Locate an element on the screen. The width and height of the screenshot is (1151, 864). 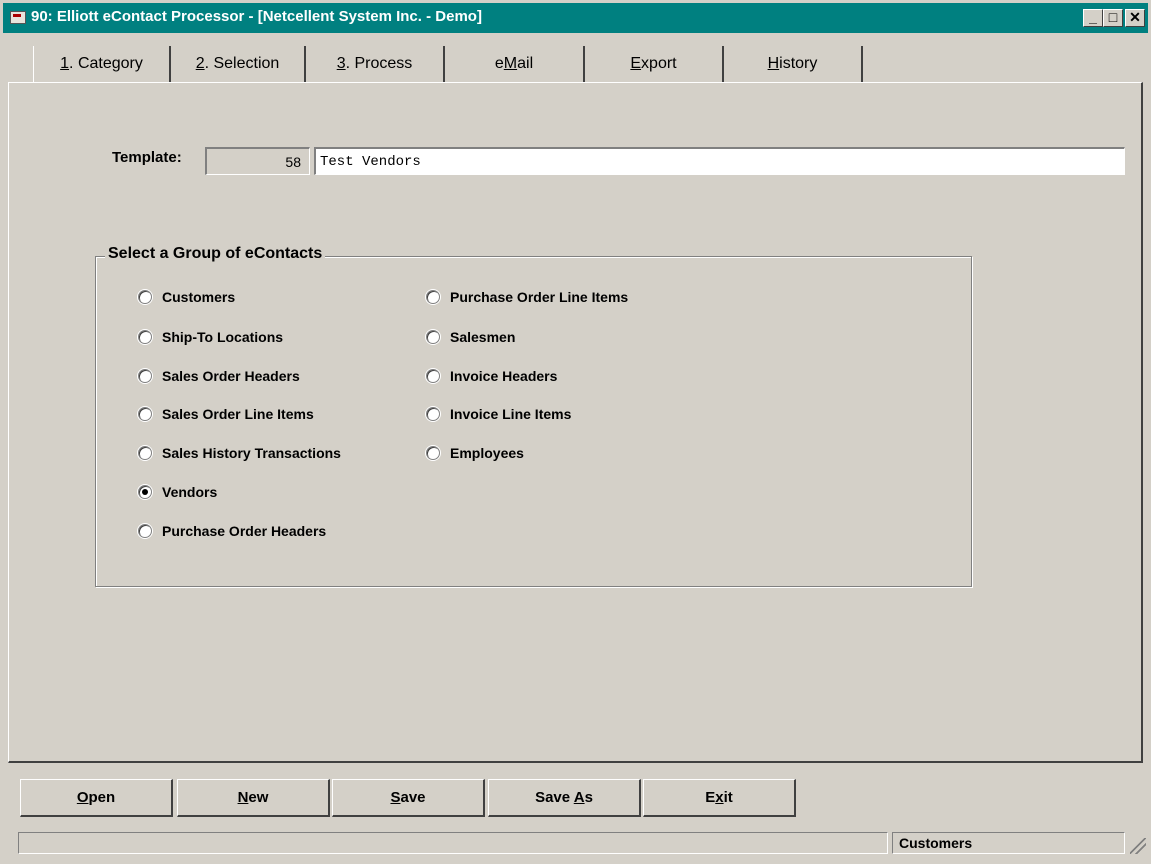
save-as-accesskey: A is located at coordinates (579, 797).